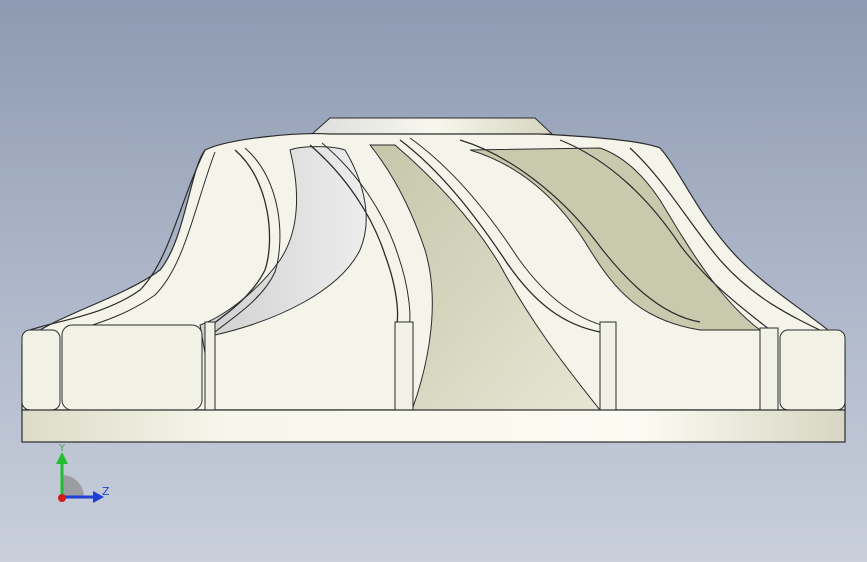 The image size is (867, 562). Describe the element at coordinates (73, 486) in the screenshot. I see `triad-quadrant` at that location.